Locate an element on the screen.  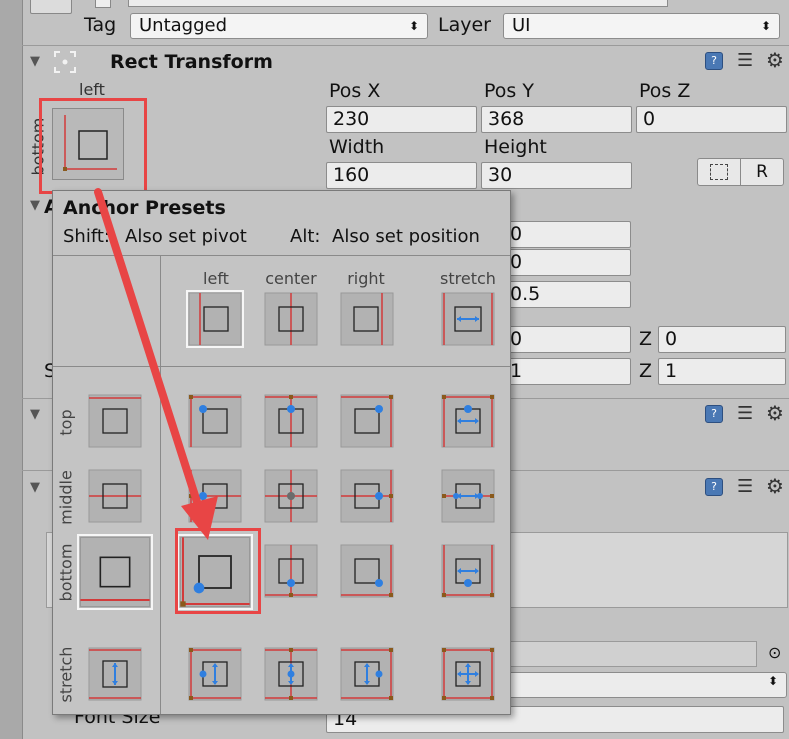
preset-h-stretch is located at coordinates (468, 319).